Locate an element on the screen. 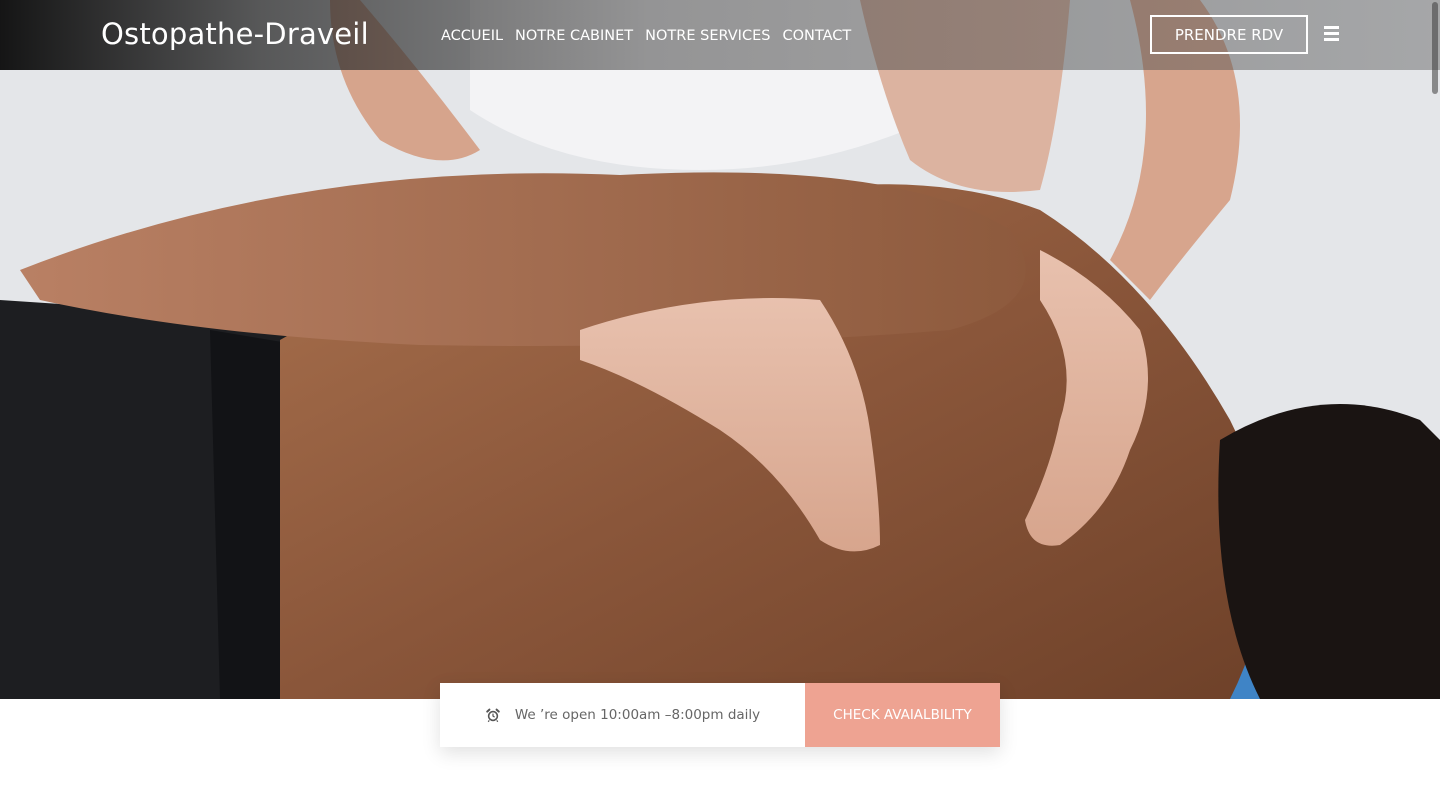  check-availability-button: CHECK AVAIALBILITY is located at coordinates (902, 715).